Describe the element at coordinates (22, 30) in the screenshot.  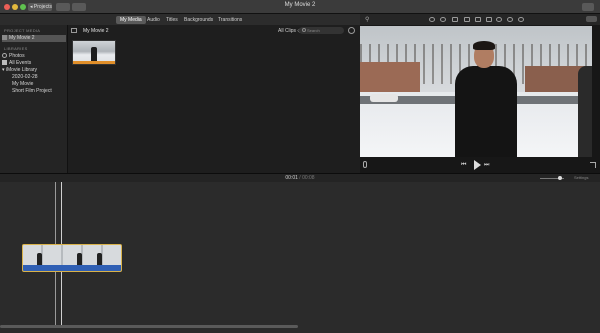
I see `project-media-header: PROJECT MEDIA` at that location.